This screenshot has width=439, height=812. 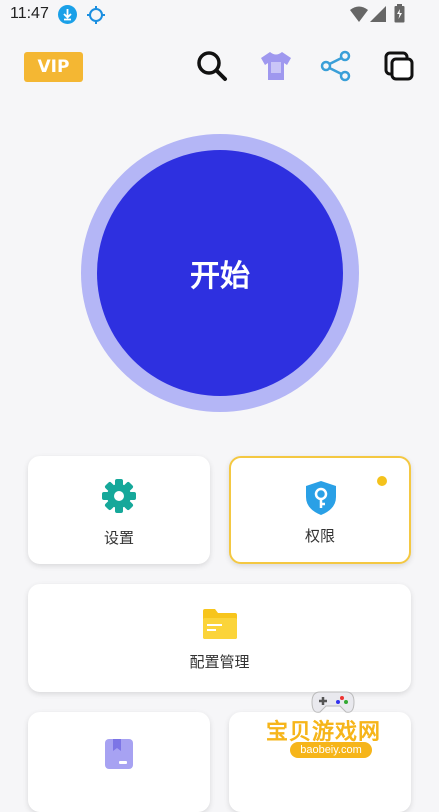 What do you see at coordinates (219, 15) in the screenshot?
I see `status-bar: 11:47` at bounding box center [219, 15].